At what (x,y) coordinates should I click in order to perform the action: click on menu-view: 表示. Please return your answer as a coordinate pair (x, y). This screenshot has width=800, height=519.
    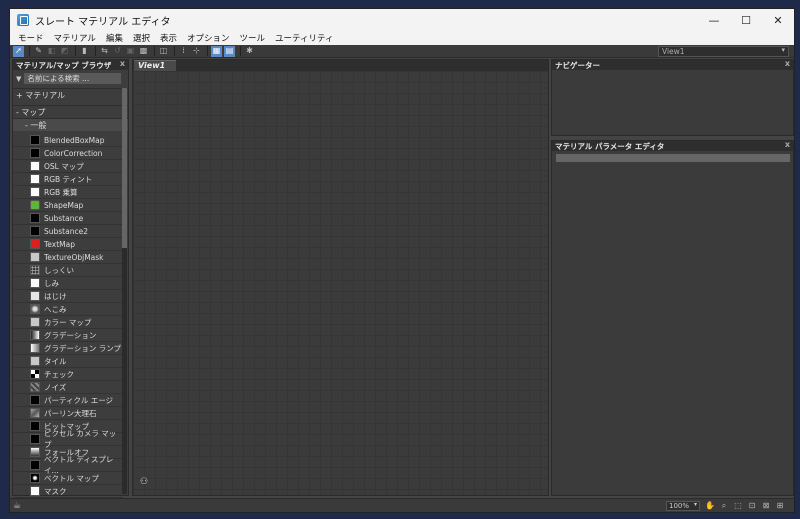
    Looking at the image, I should click on (168, 38).